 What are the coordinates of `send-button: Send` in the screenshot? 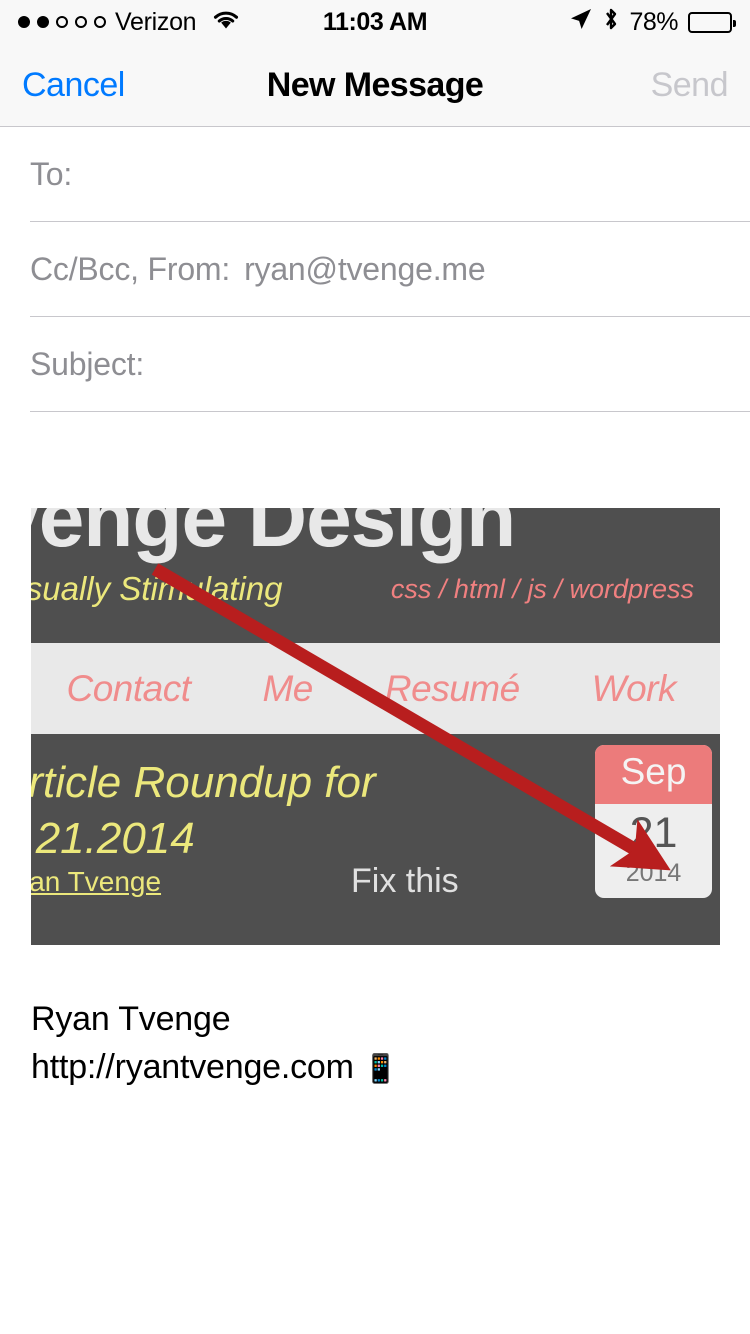 It's located at (690, 85).